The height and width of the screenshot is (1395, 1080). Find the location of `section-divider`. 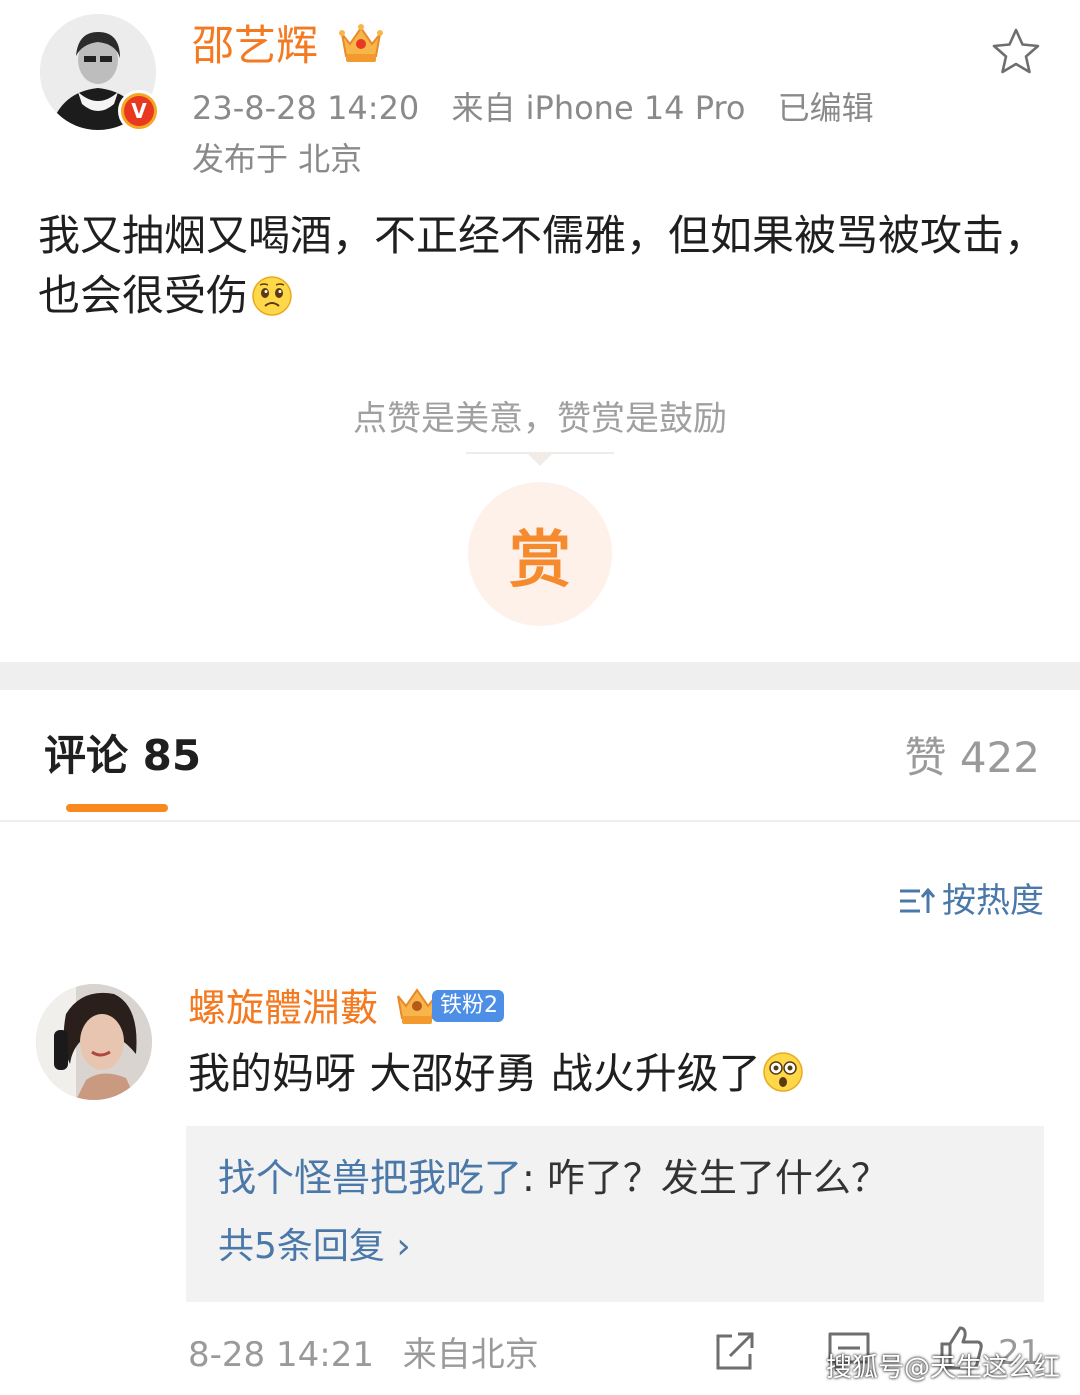

section-divider is located at coordinates (540, 676).